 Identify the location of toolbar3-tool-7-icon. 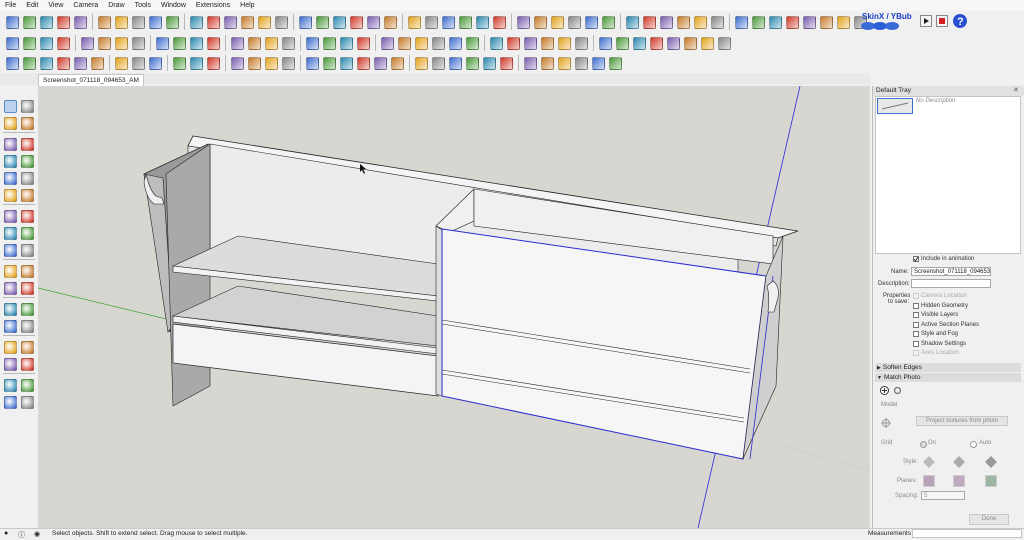
(121, 63).